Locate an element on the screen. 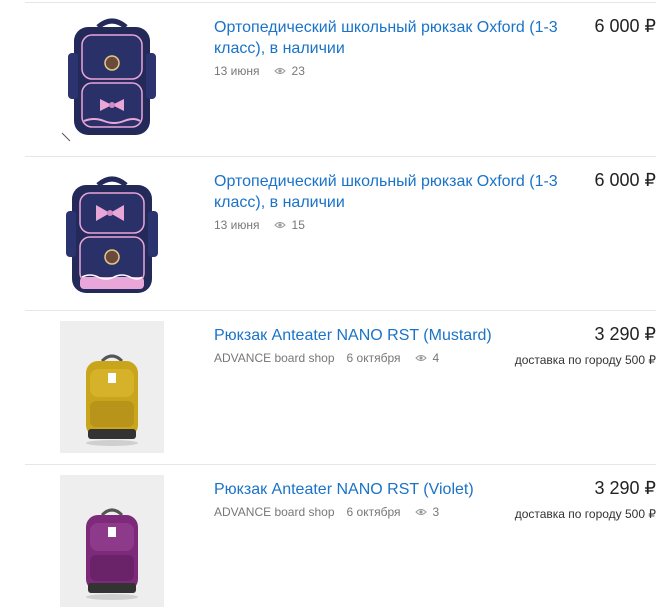  listing-views: 3 is located at coordinates (436, 512).